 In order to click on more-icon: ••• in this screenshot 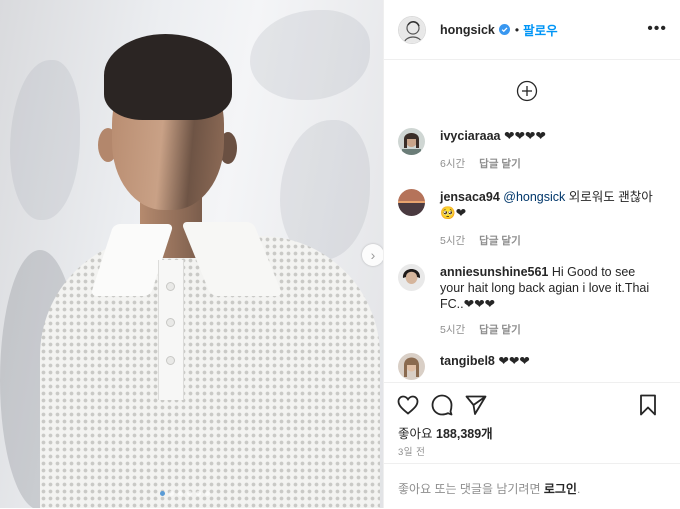, I will do `click(657, 29)`.